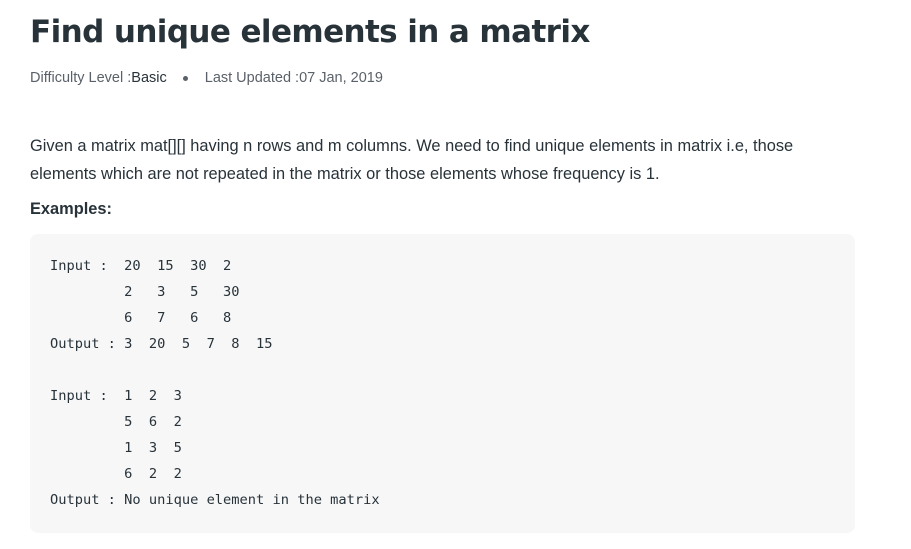 This screenshot has width=911, height=549. What do you see at coordinates (141, 318) in the screenshot?
I see `code-line: 6 7 6 8` at bounding box center [141, 318].